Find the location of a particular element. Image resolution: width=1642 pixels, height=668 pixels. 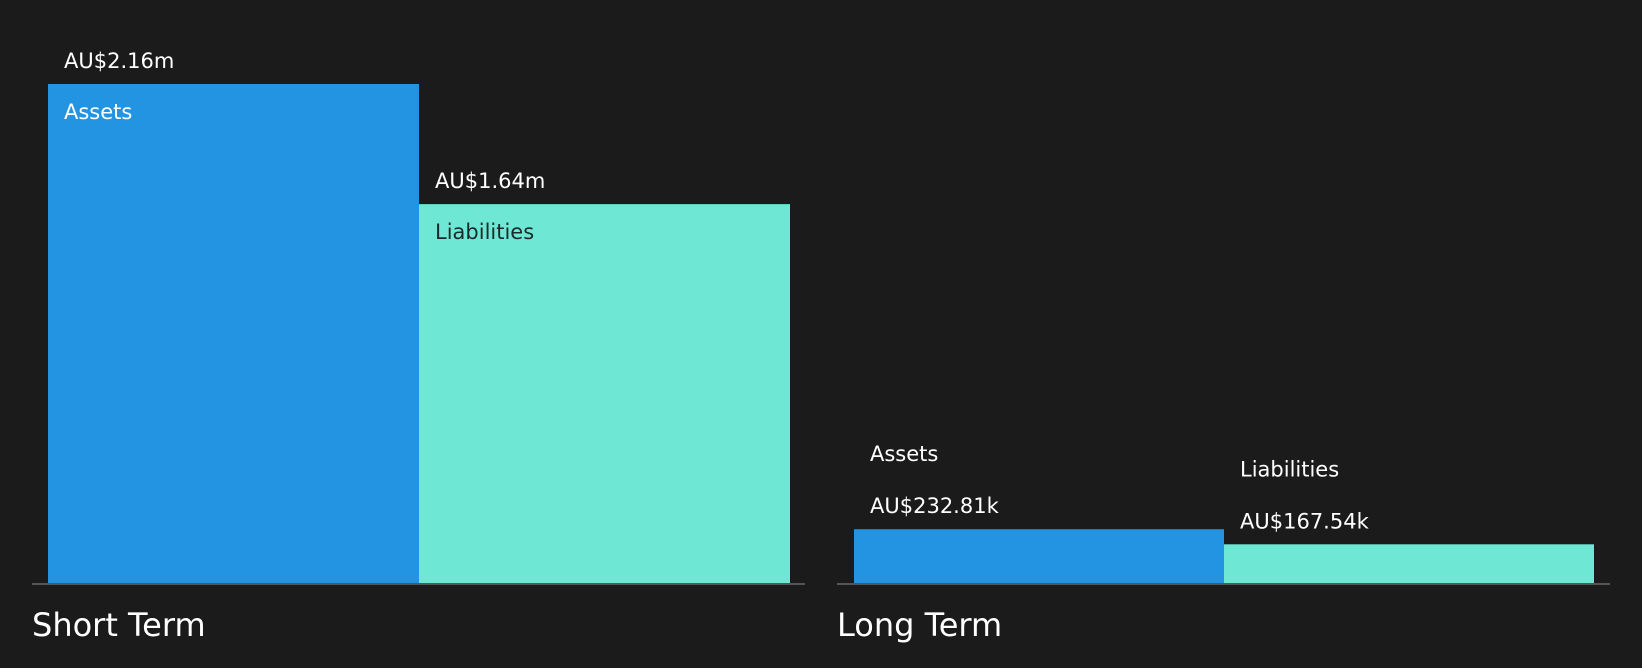

short-term-assets-bar-label: Assets is located at coordinates (98, 112).